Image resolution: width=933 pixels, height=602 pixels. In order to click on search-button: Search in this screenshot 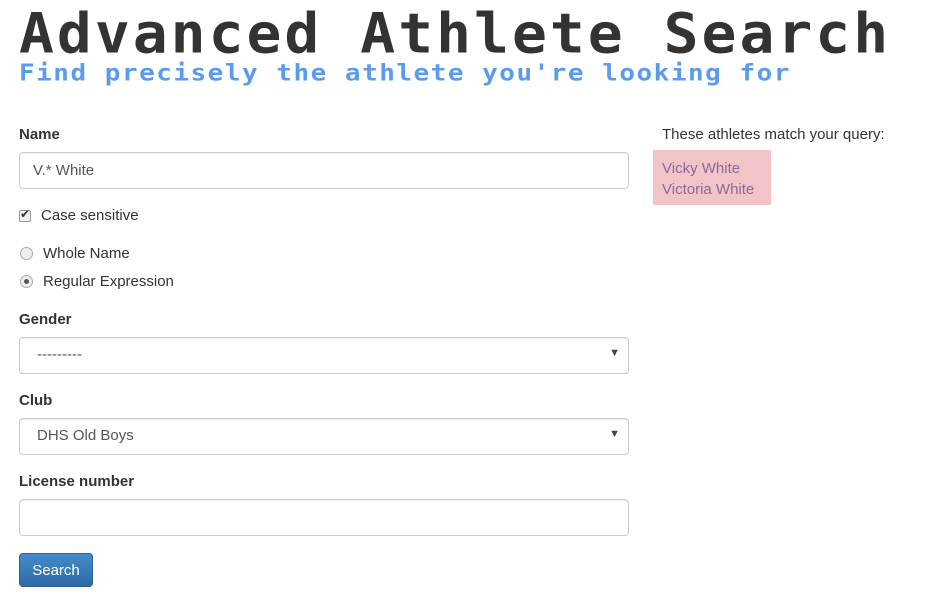, I will do `click(56, 570)`.